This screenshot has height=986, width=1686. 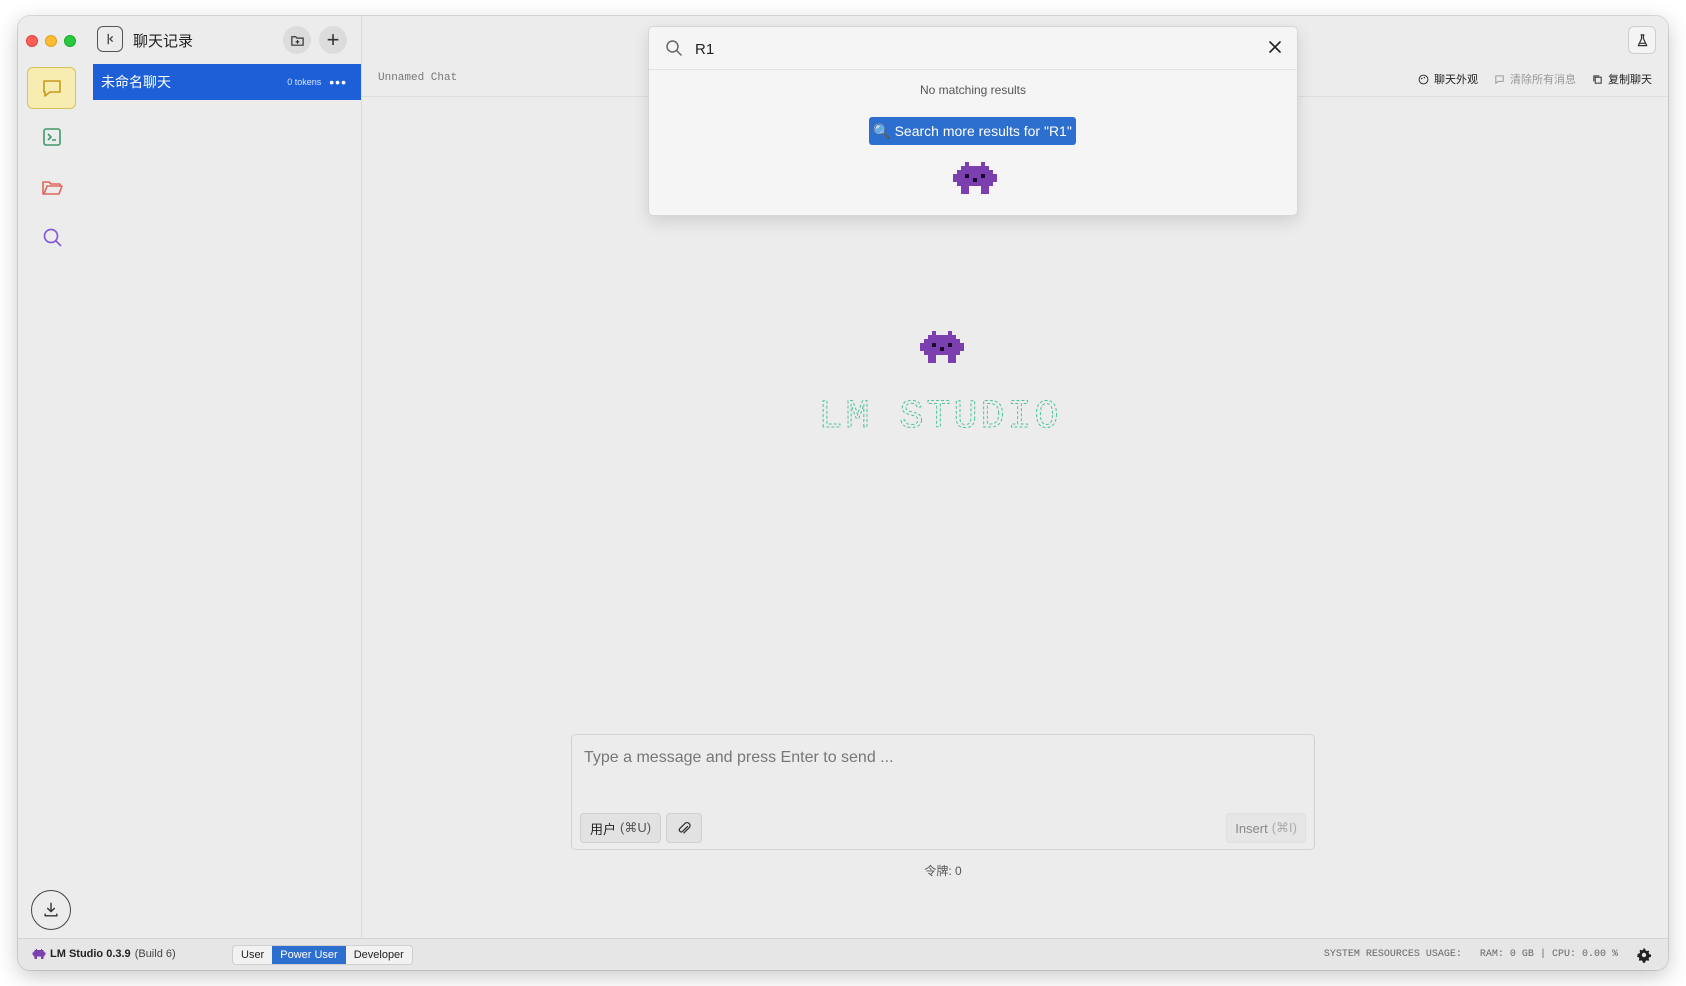 What do you see at coordinates (52, 477) in the screenshot?
I see `mode-rail` at bounding box center [52, 477].